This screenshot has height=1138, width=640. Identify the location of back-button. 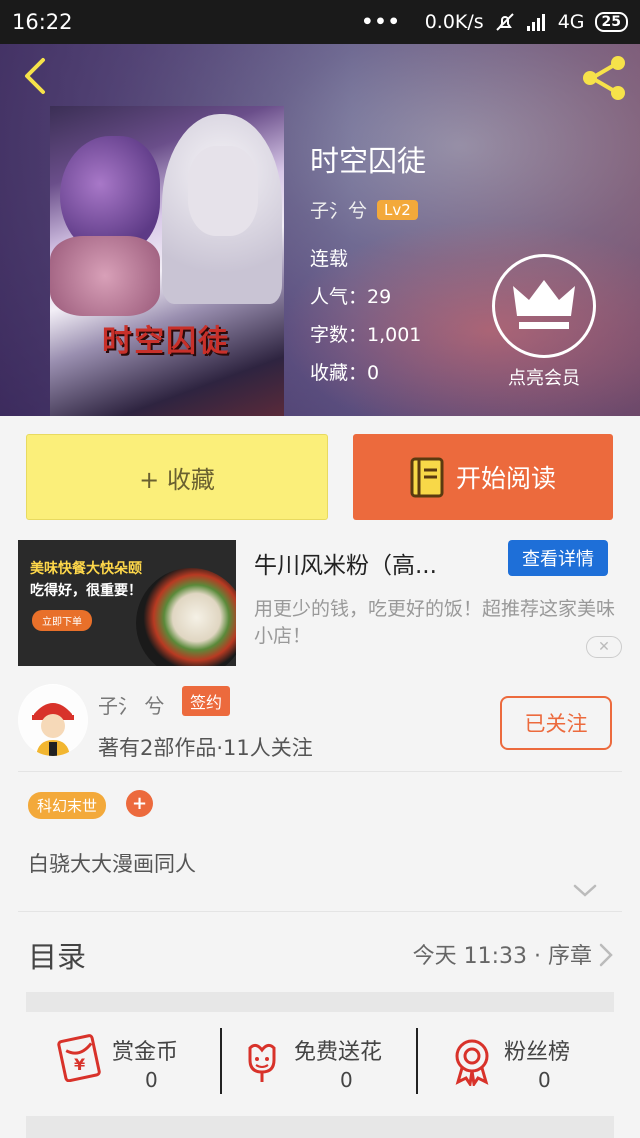
(36, 76).